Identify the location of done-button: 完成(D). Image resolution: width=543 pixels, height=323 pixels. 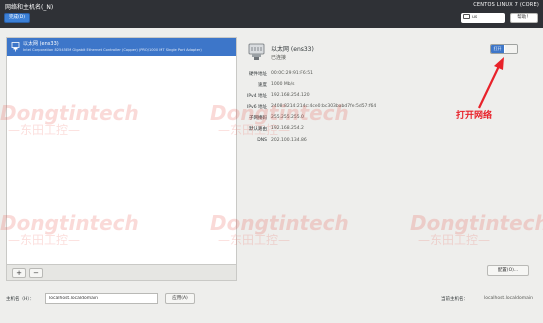
(17, 18).